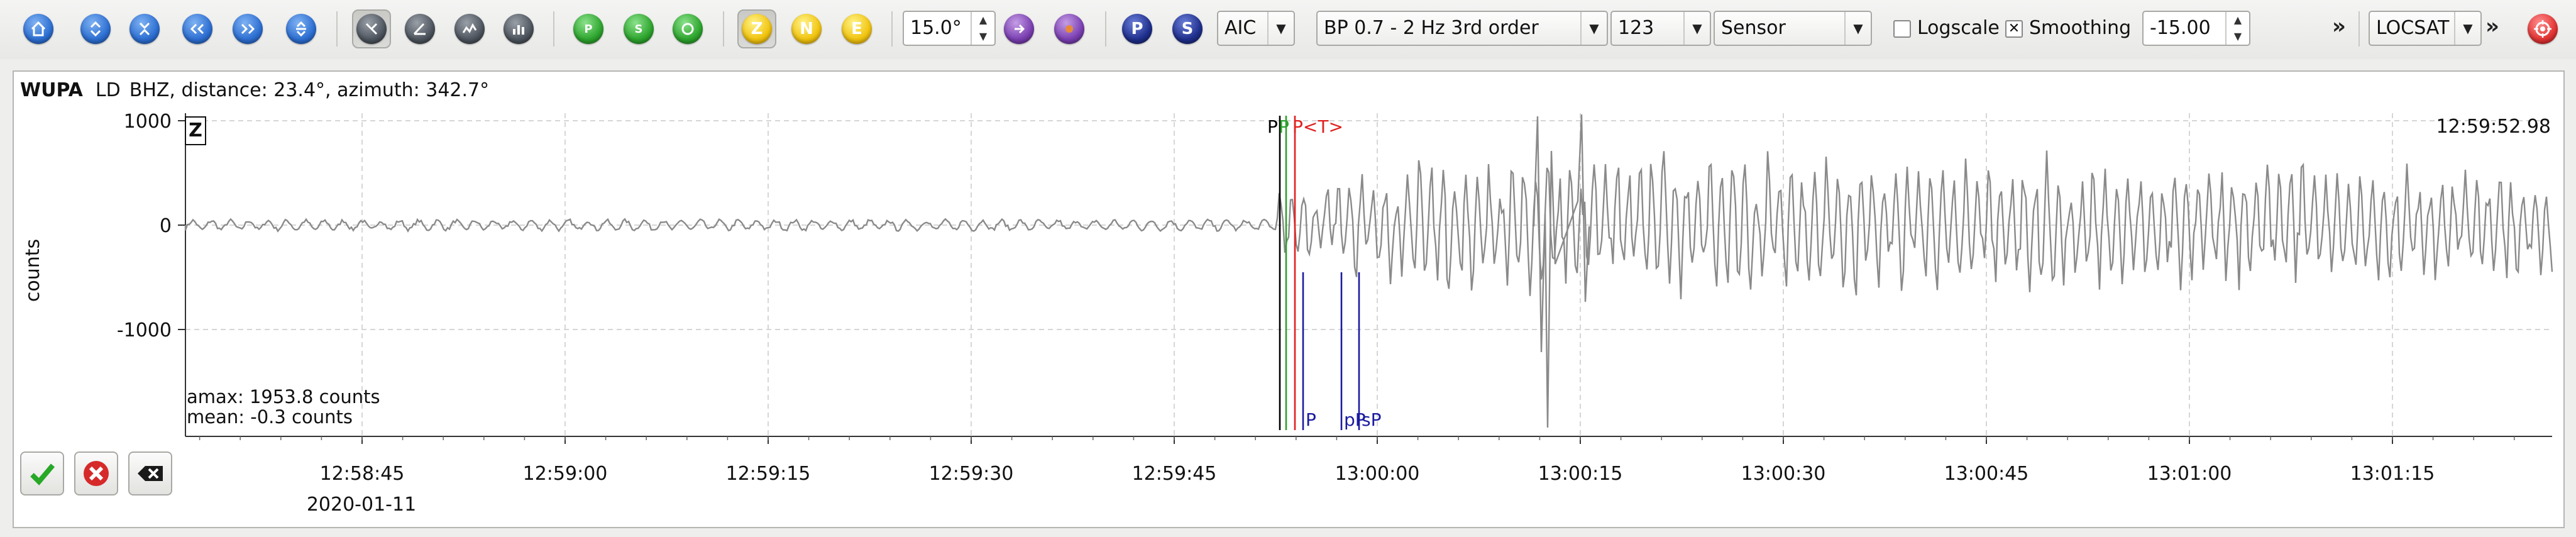 The image size is (2576, 537). I want to click on reject-button, so click(96, 473).